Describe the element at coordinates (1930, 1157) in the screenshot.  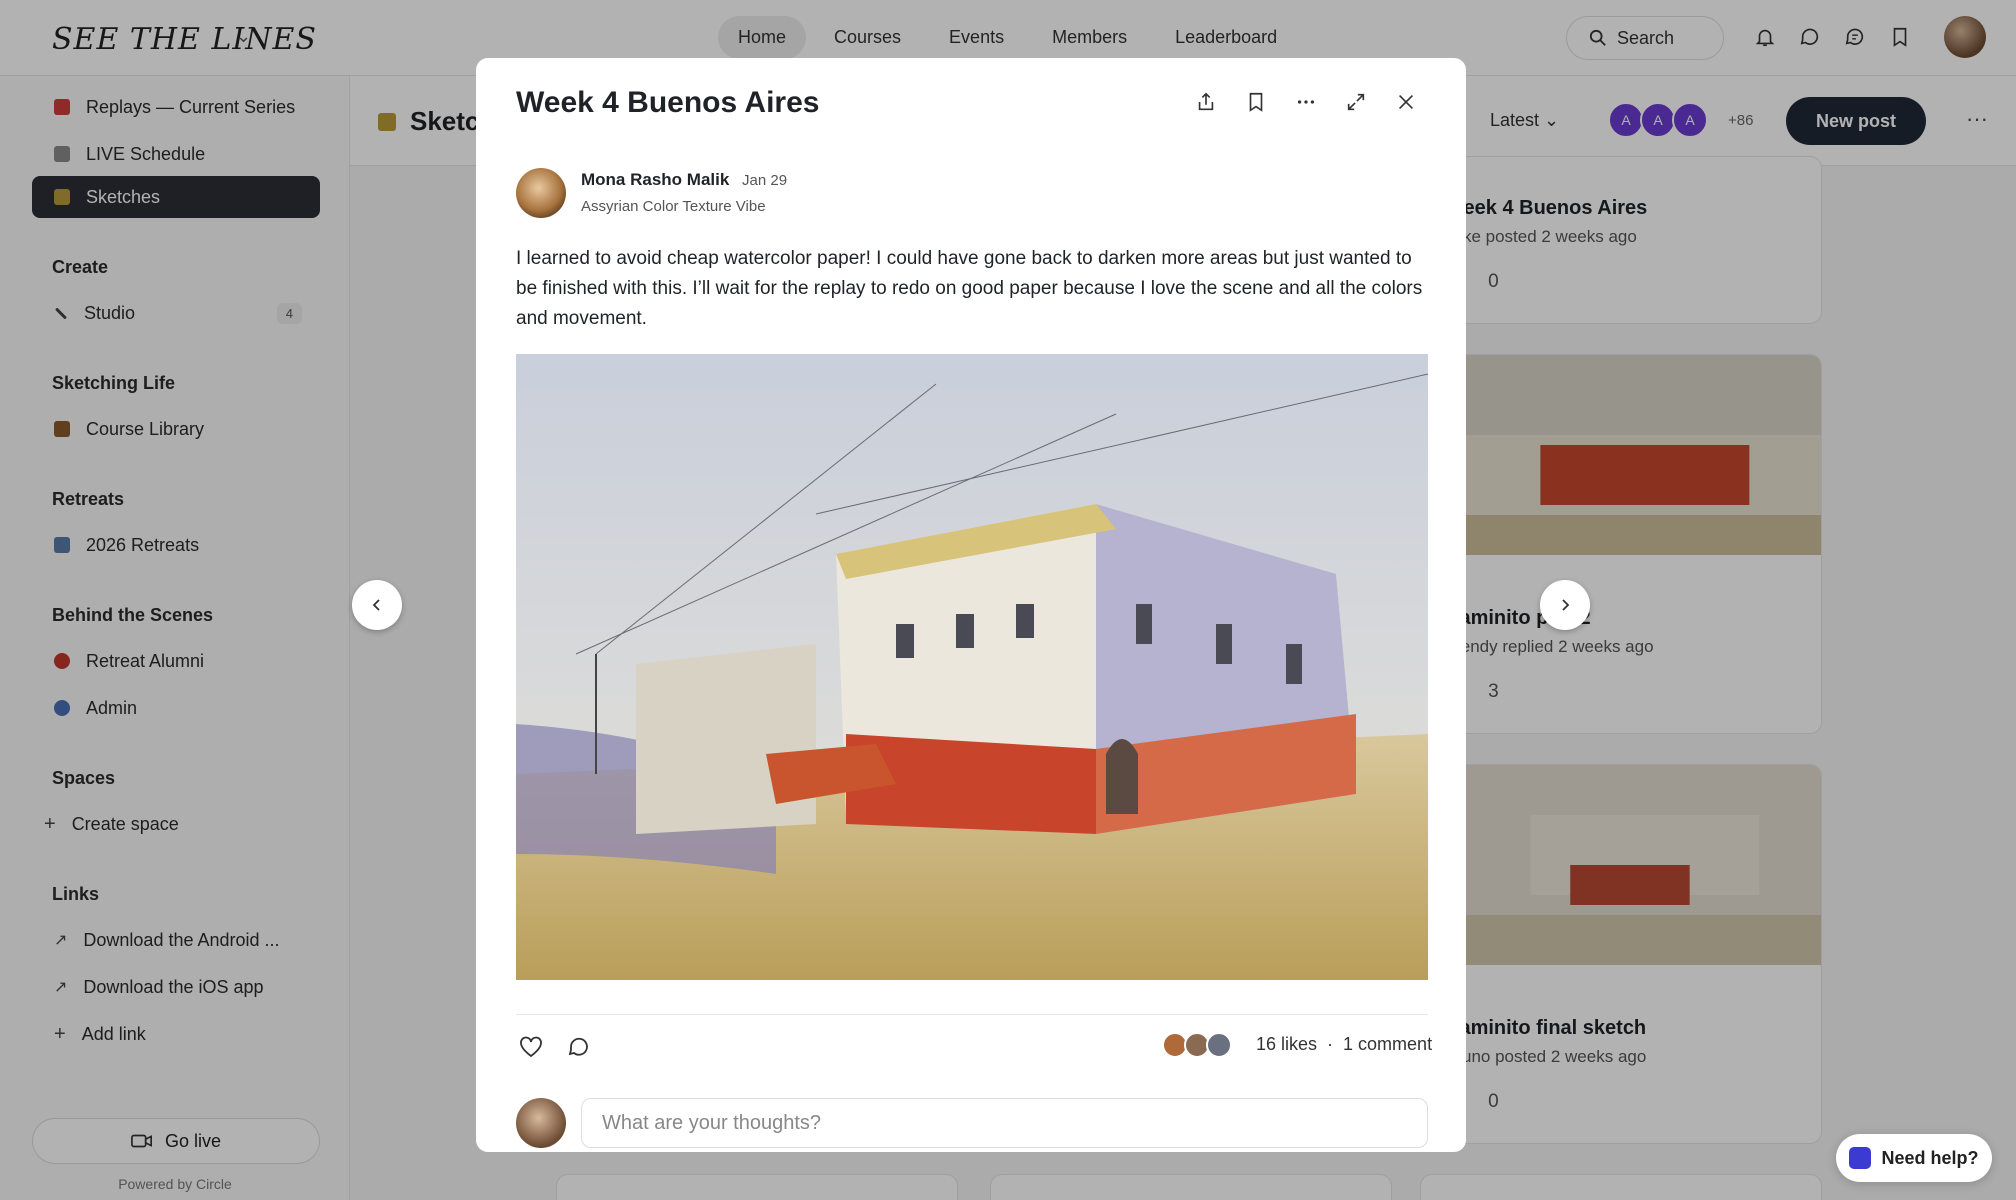
I see `need-help-label: Need help?` at that location.